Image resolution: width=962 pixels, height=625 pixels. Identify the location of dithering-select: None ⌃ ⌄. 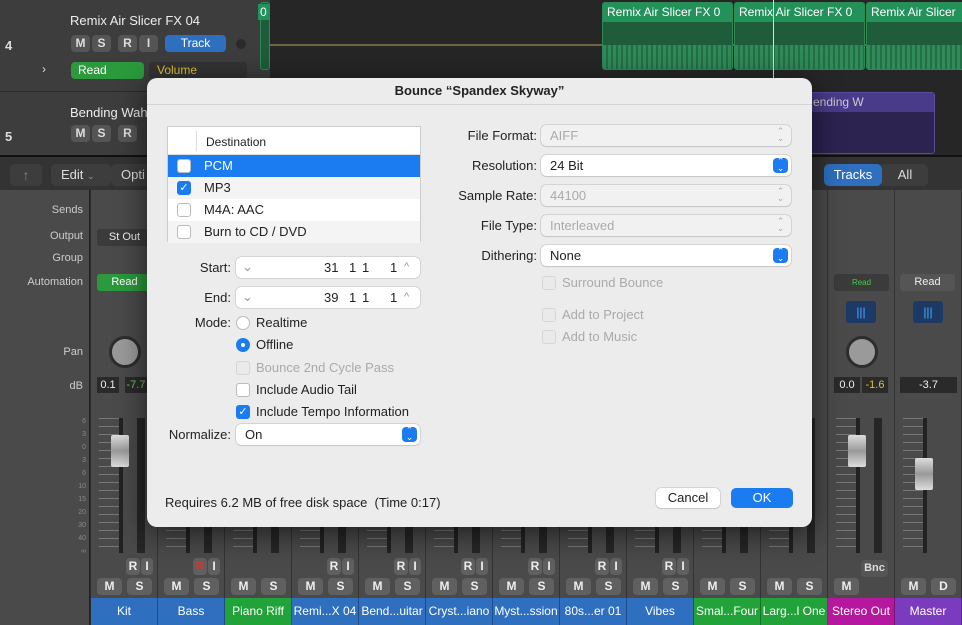
(666, 255).